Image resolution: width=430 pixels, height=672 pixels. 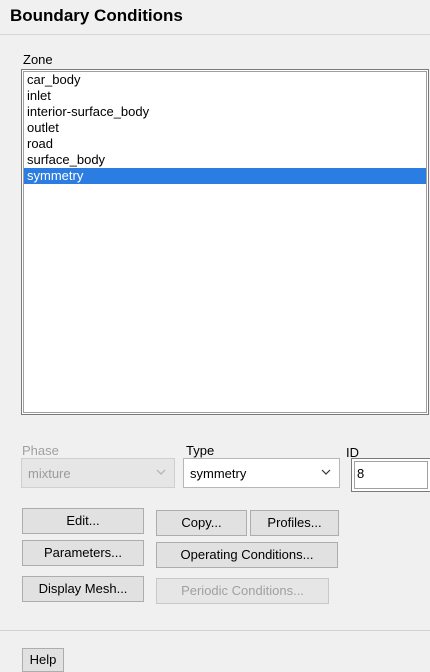 What do you see at coordinates (38, 59) in the screenshot?
I see `zone-label: Zone` at bounding box center [38, 59].